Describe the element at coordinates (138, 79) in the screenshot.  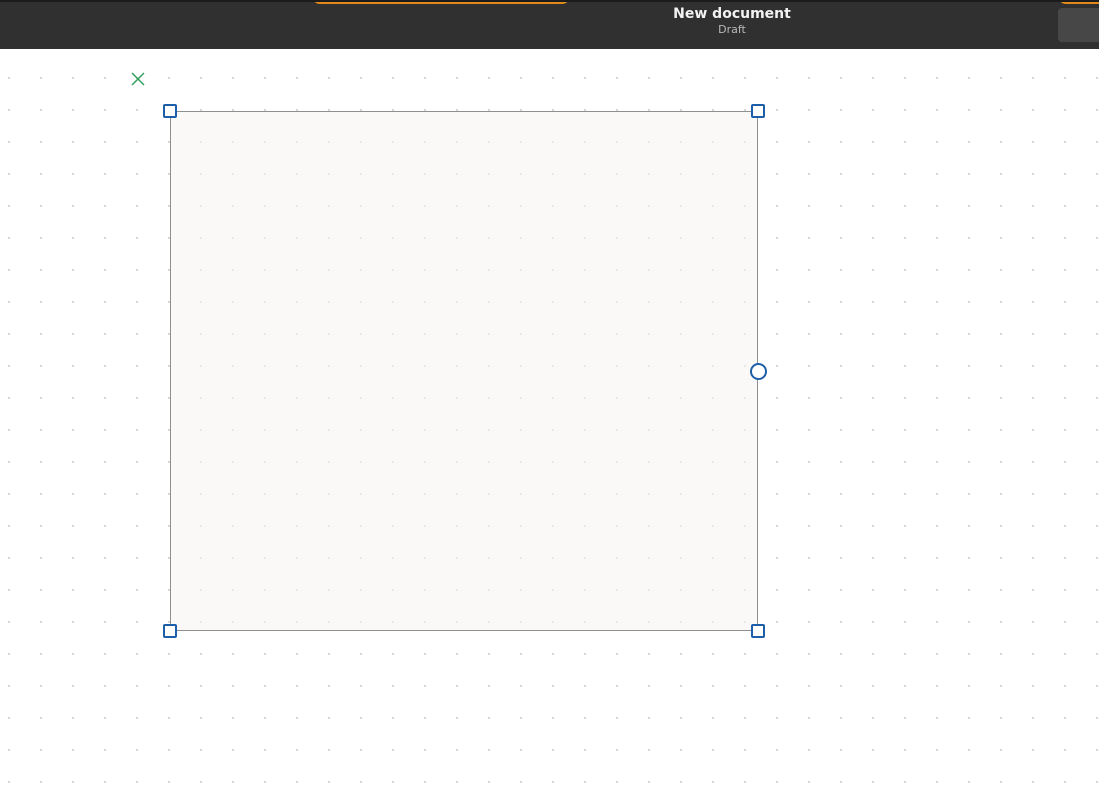
I see `close-icon` at that location.